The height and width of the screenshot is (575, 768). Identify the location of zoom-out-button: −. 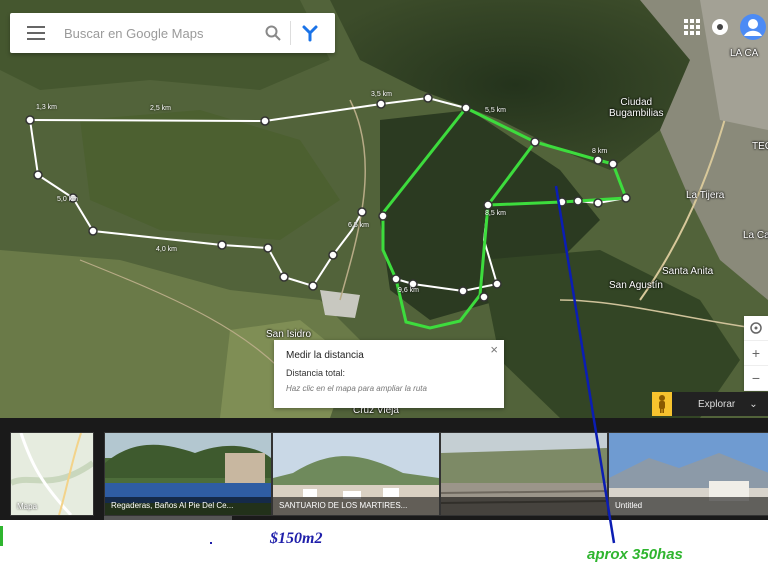
(756, 378).